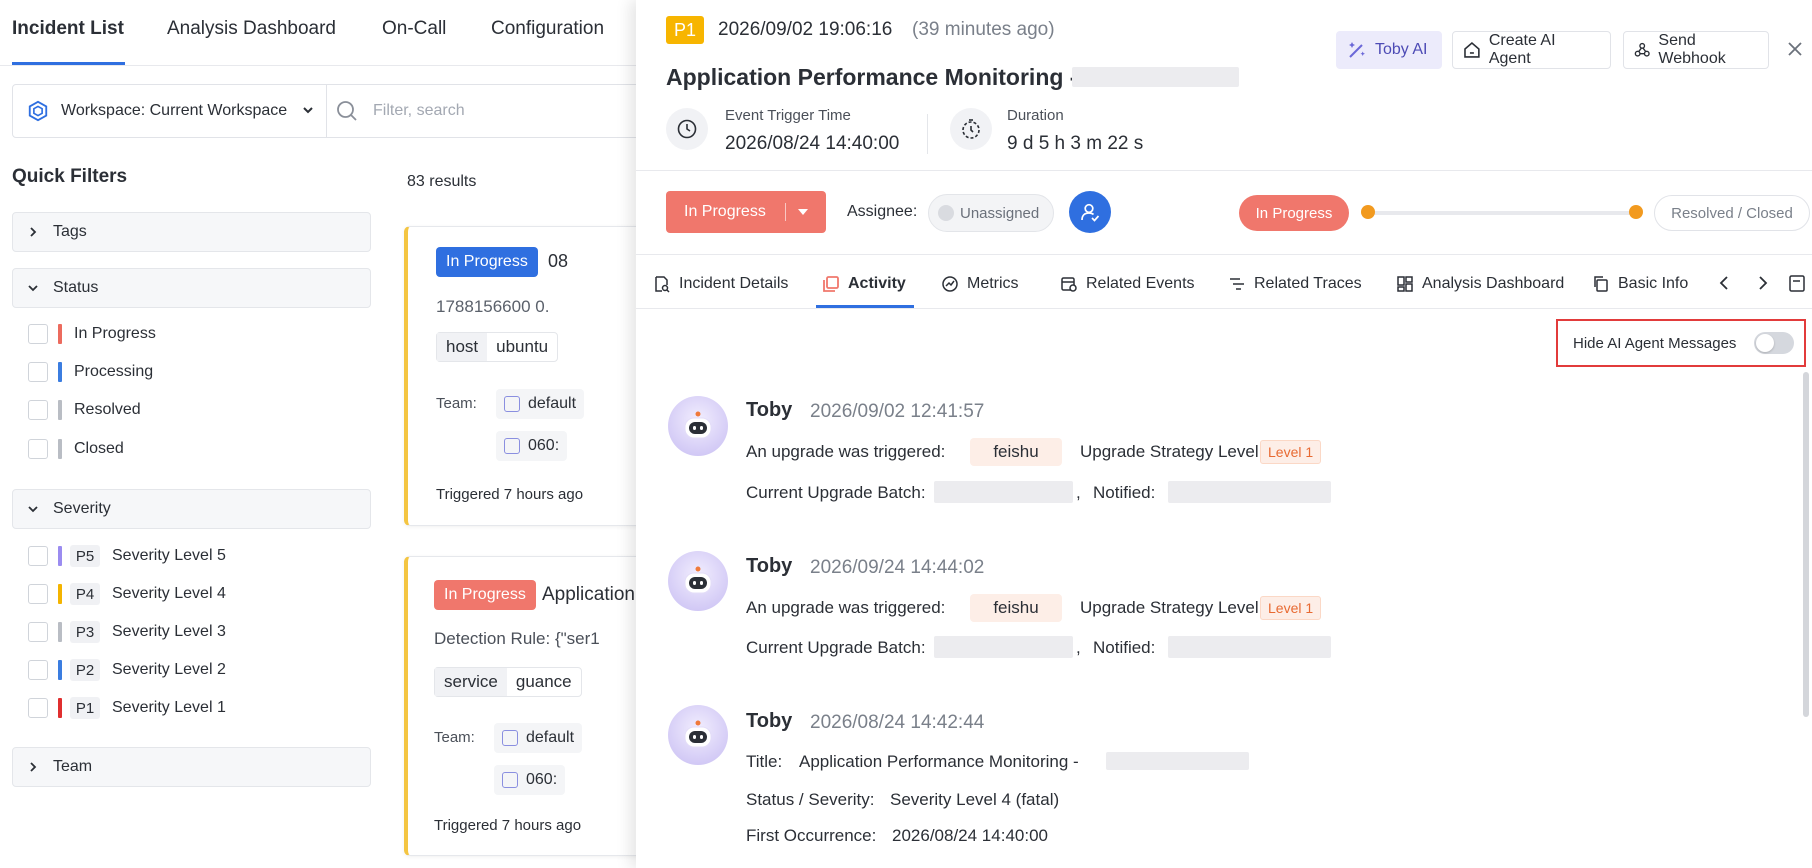 The width and height of the screenshot is (1812, 868). I want to click on chevron-right-icon, so click(1762, 283).